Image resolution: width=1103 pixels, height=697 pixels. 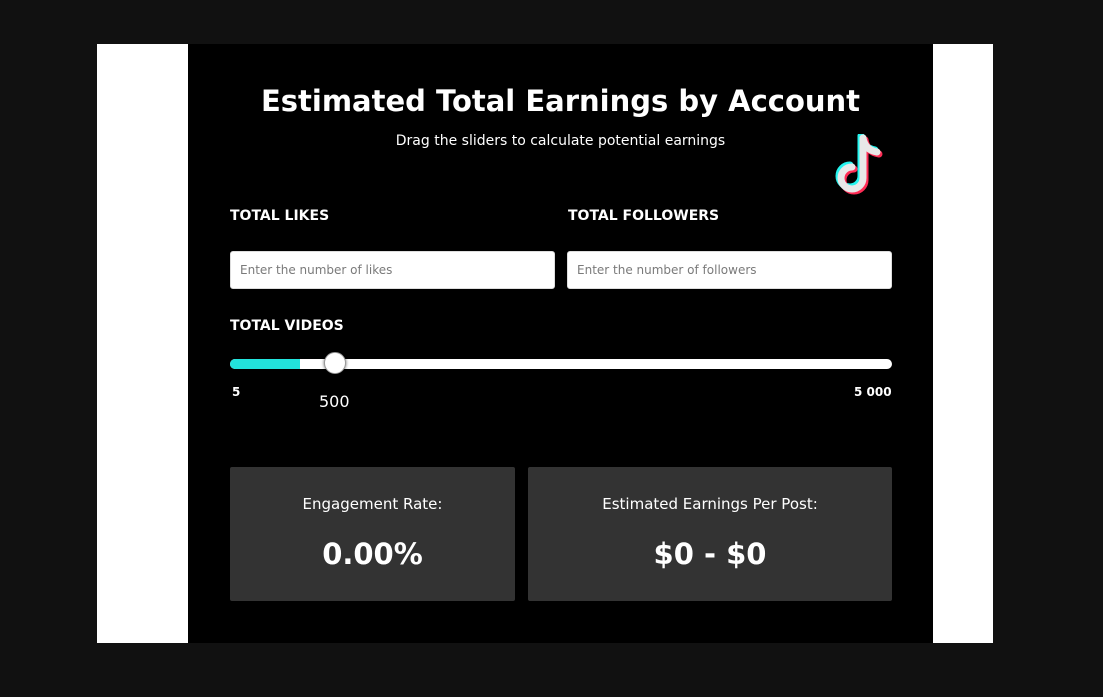 I want to click on videos-max-label: 5 000, so click(x=873, y=392).